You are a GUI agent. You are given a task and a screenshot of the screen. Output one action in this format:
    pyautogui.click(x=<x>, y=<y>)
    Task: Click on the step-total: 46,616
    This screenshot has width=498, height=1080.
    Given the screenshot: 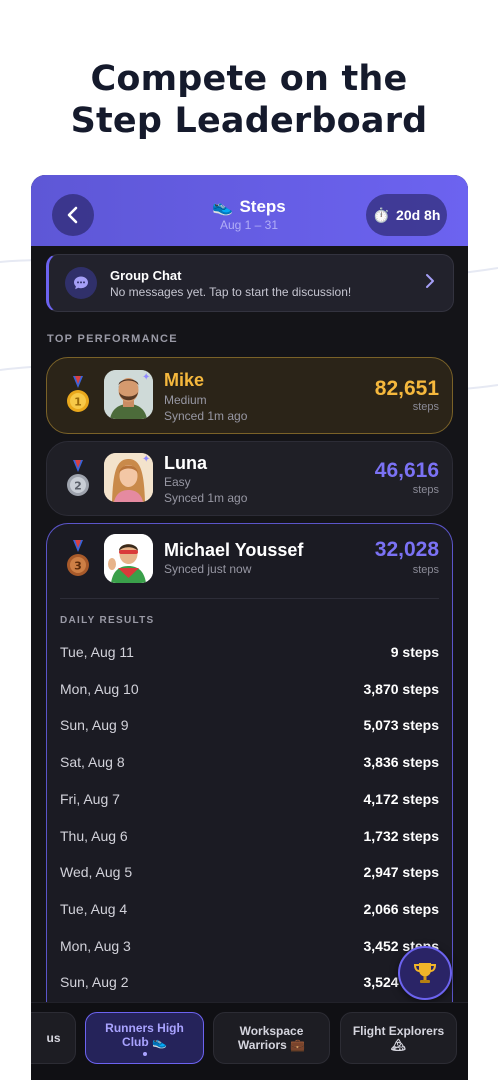 What is the action you would take?
    pyautogui.click(x=406, y=470)
    